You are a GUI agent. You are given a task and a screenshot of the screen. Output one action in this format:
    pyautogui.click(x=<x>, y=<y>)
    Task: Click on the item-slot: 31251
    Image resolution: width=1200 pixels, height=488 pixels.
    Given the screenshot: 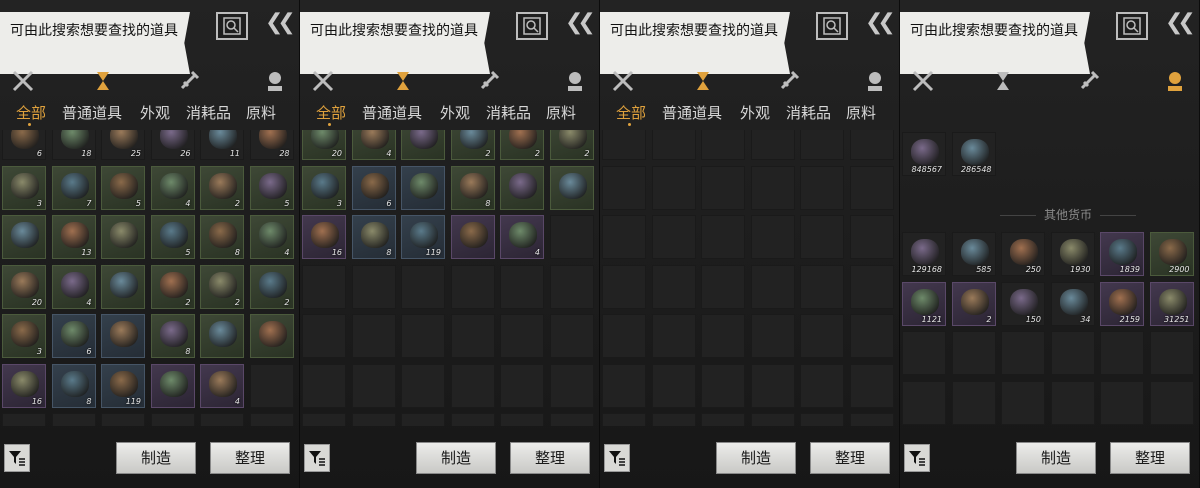 What is the action you would take?
    pyautogui.click(x=1171, y=303)
    